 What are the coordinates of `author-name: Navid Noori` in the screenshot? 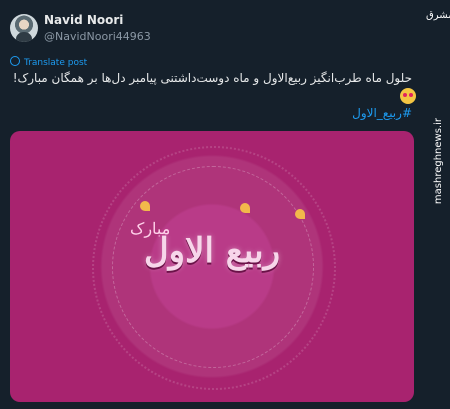 It's located at (83, 20).